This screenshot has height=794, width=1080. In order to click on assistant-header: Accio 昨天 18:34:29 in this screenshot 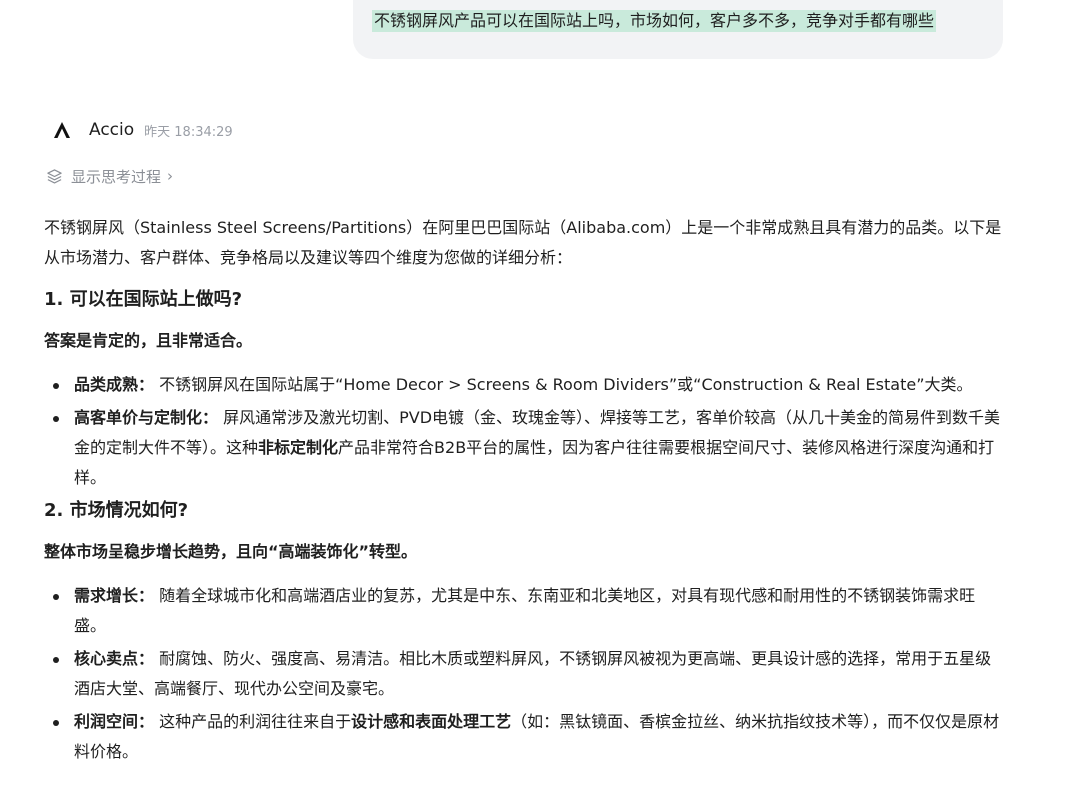, I will do `click(142, 130)`.